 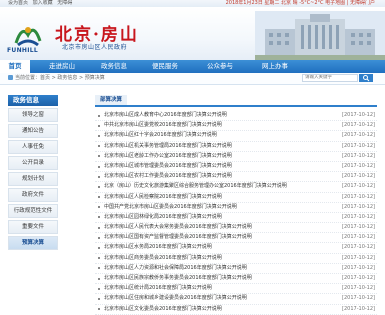 What do you see at coordinates (33, 147) in the screenshot?
I see `sidebar-item-appointments: 人事任免` at bounding box center [33, 147].